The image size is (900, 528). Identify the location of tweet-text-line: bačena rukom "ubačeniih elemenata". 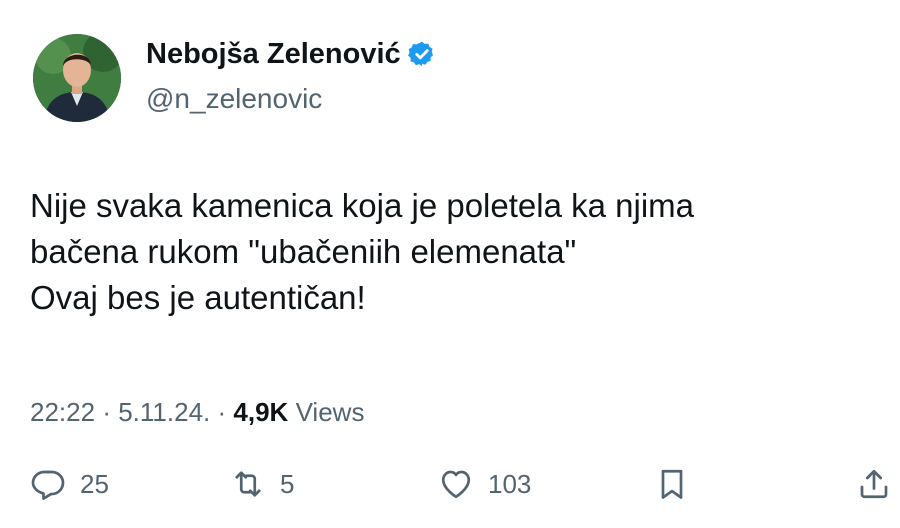
(303, 251).